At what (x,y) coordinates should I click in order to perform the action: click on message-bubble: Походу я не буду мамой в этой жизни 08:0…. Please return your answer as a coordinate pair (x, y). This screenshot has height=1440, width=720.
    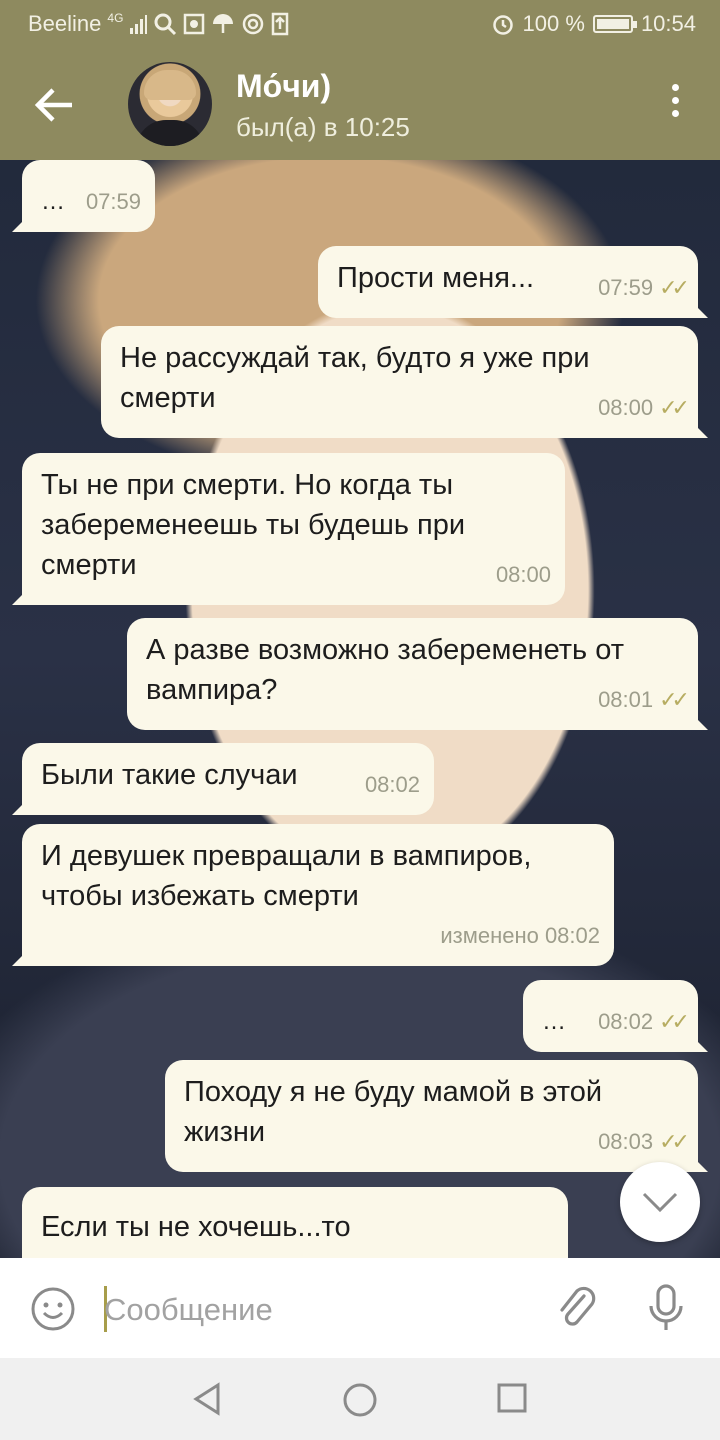
    Looking at the image, I should click on (436, 1116).